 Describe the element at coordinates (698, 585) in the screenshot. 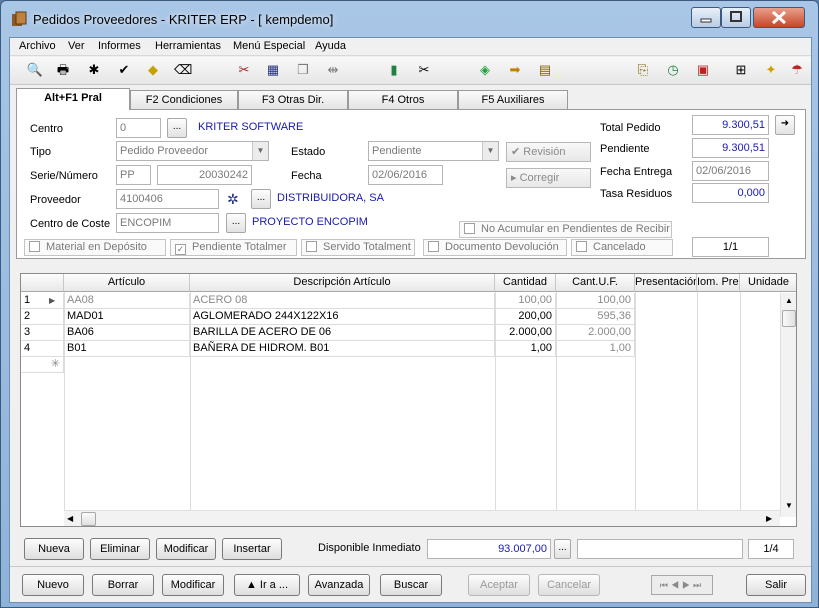

I see `last-record-icon: ⏭` at that location.